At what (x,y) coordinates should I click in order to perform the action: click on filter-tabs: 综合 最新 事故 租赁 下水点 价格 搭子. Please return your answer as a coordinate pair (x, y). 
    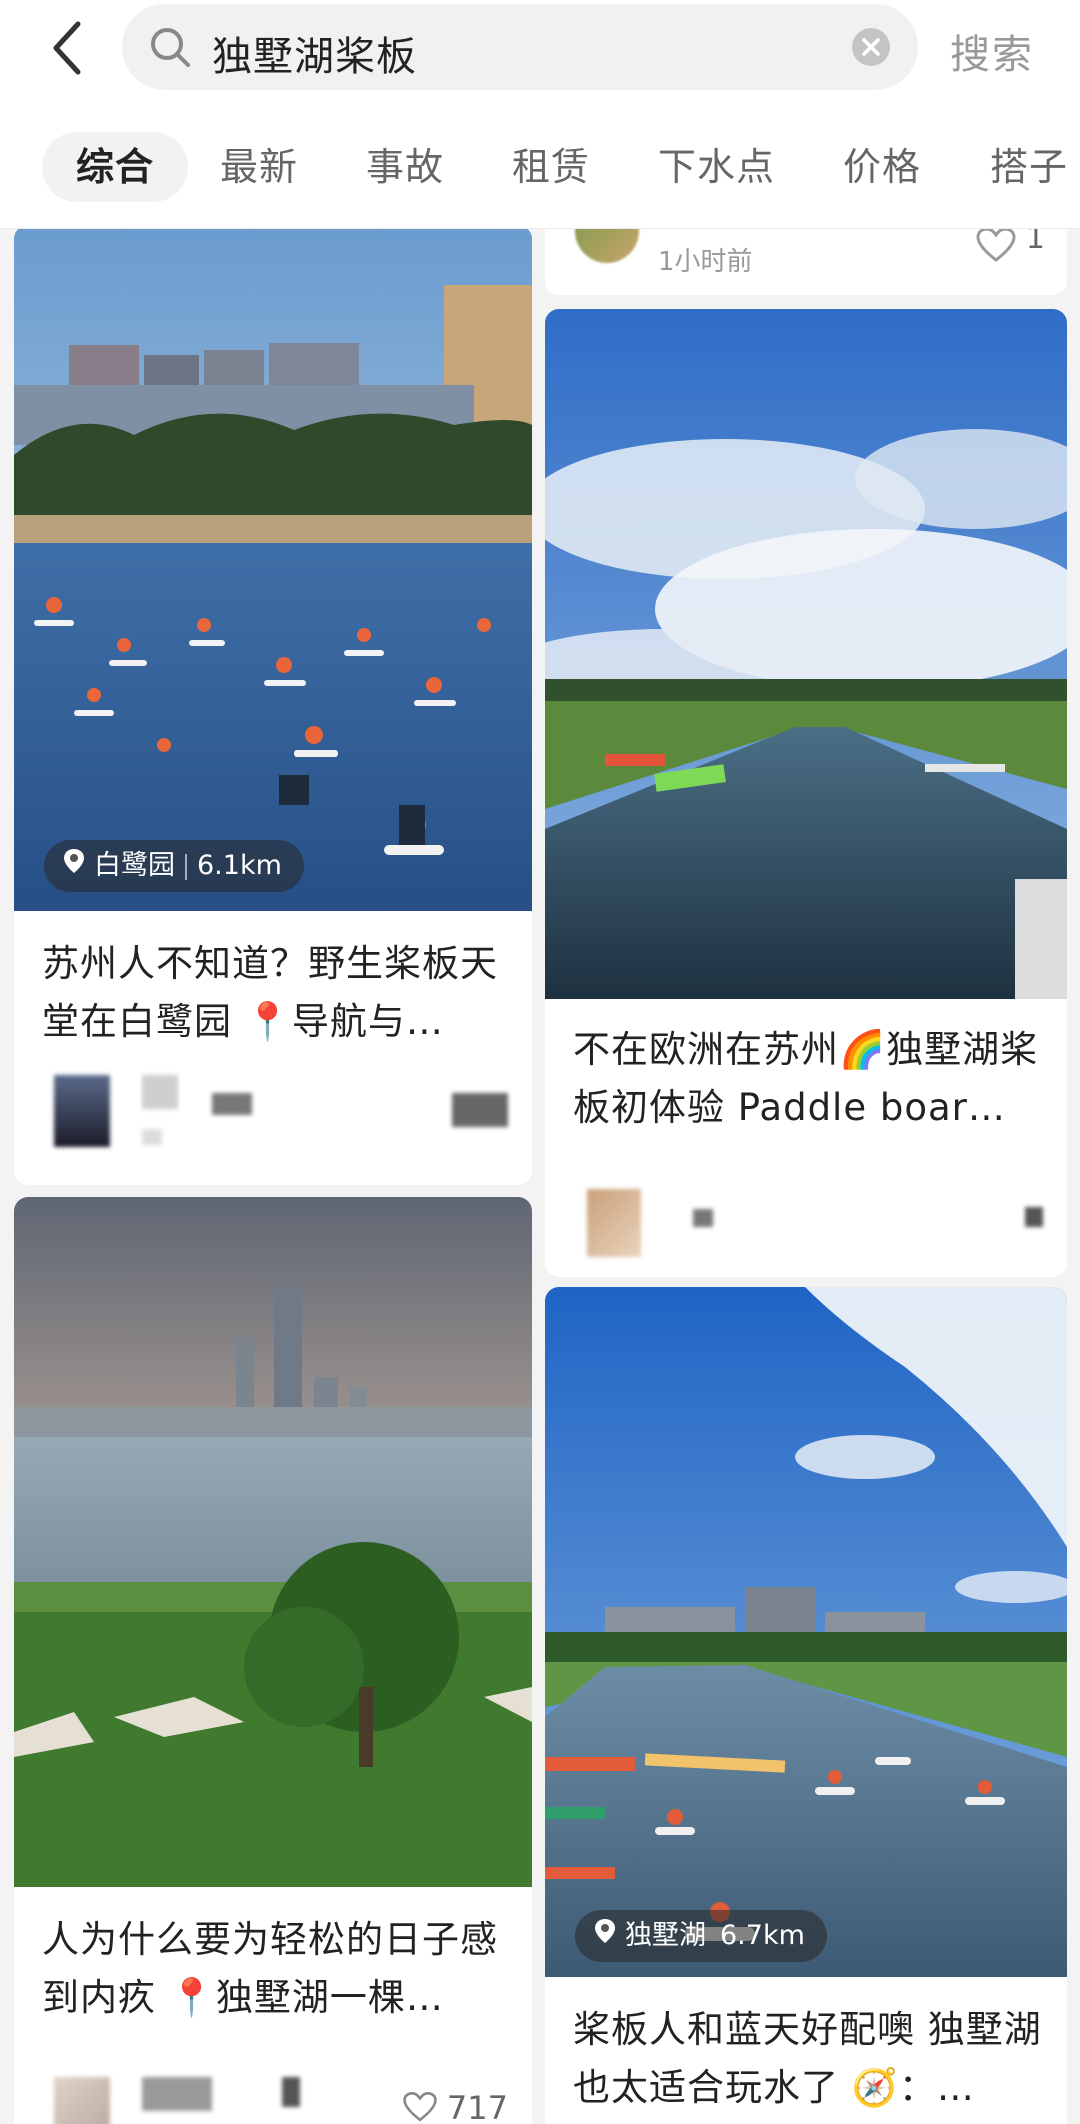
    Looking at the image, I should click on (540, 168).